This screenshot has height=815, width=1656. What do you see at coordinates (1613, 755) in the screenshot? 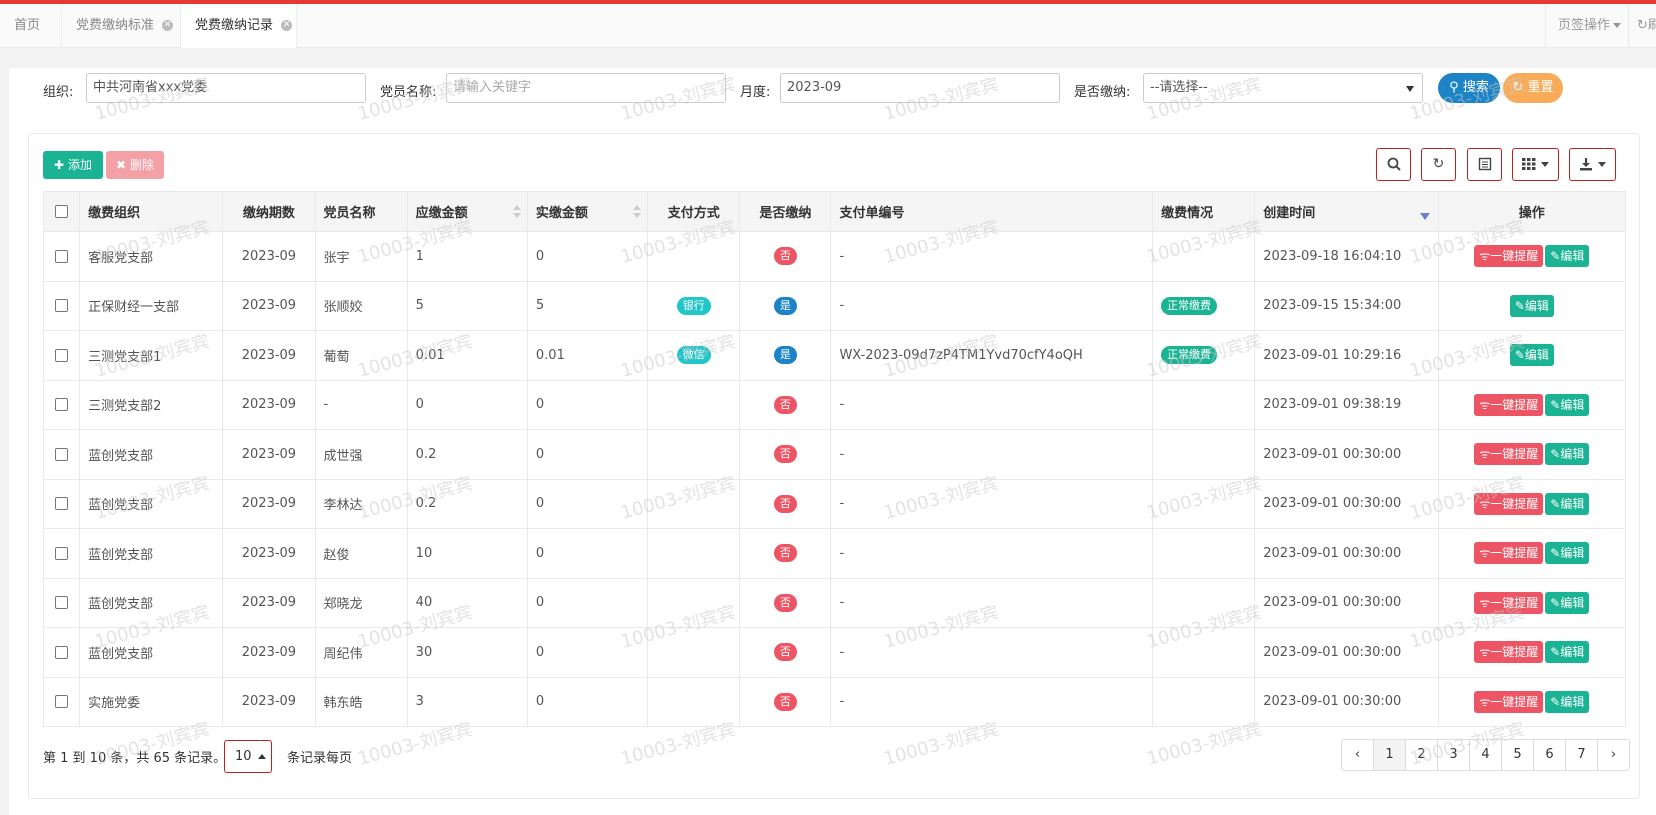
I see `next-page-button: ›` at bounding box center [1613, 755].